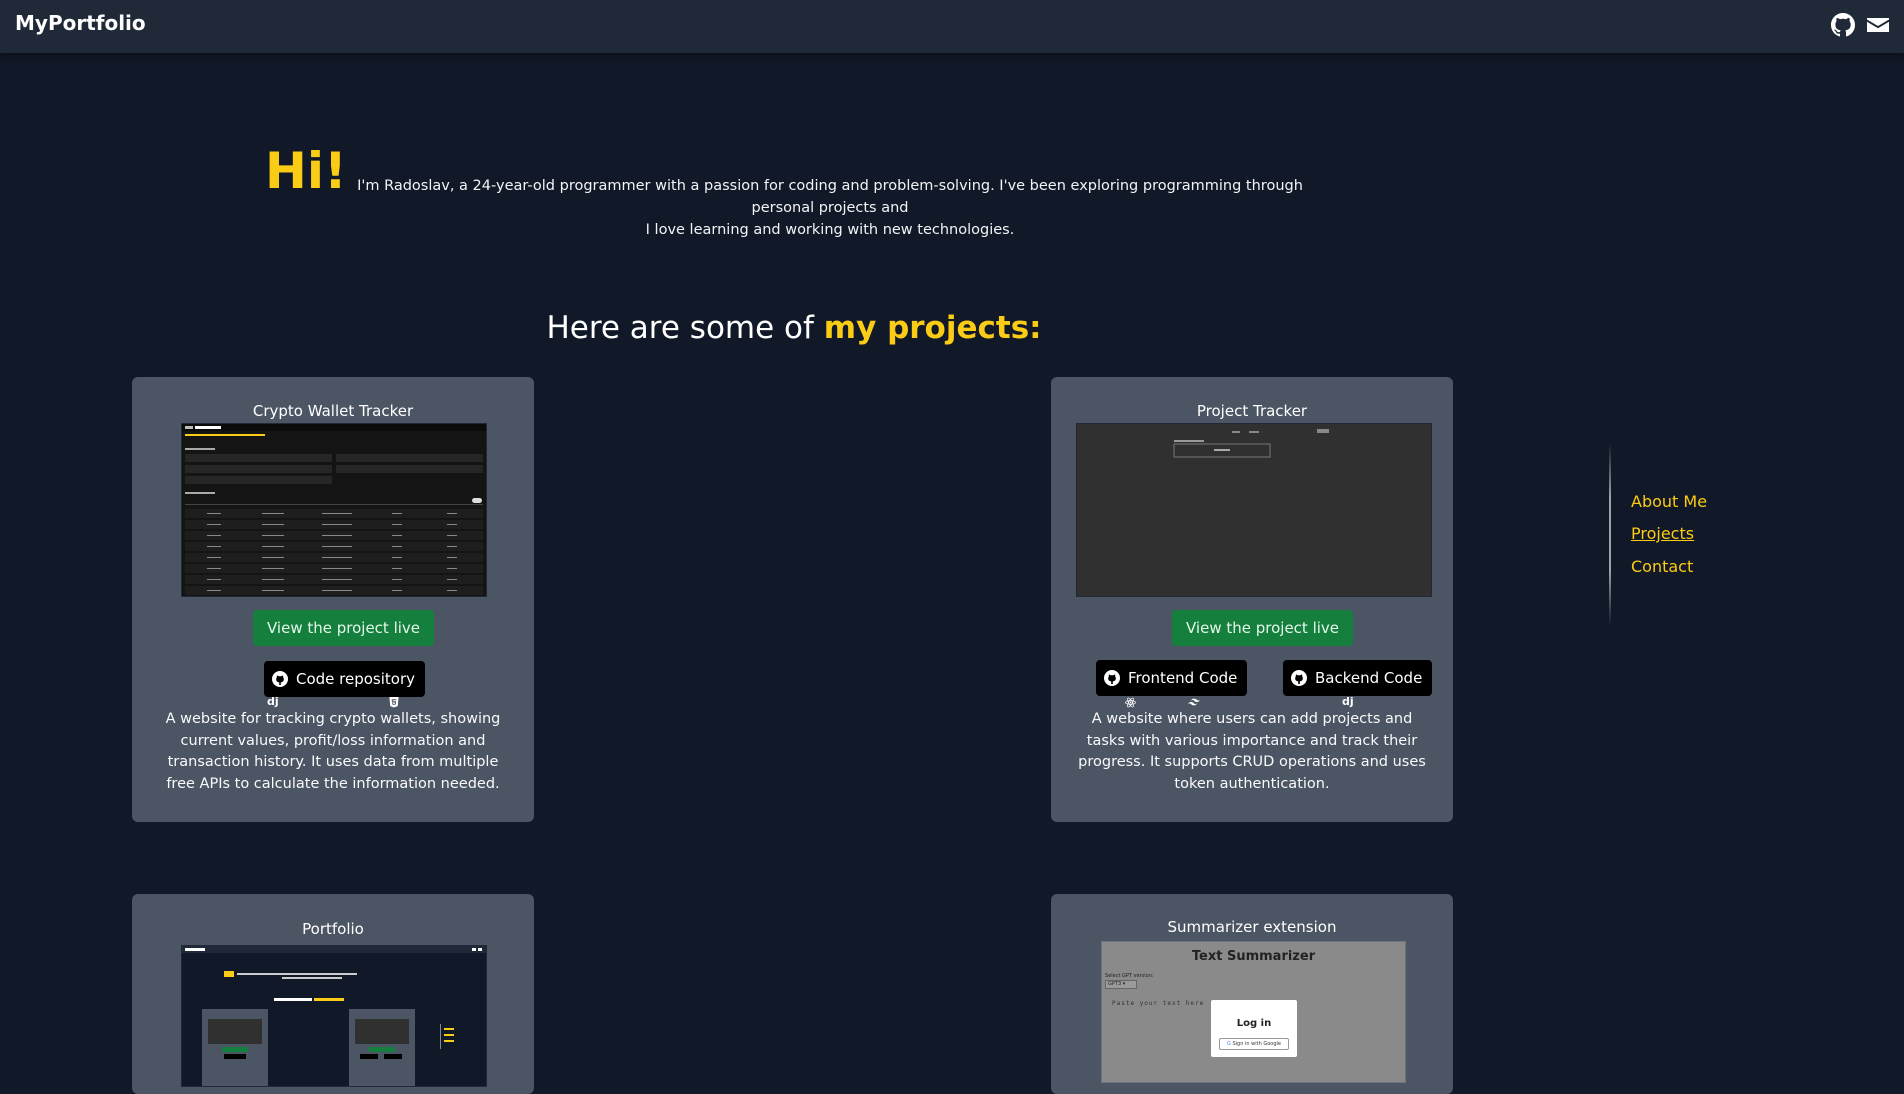 This screenshot has width=1904, height=1094. What do you see at coordinates (1610, 534) in the screenshot?
I see `sidenav-divider` at bounding box center [1610, 534].